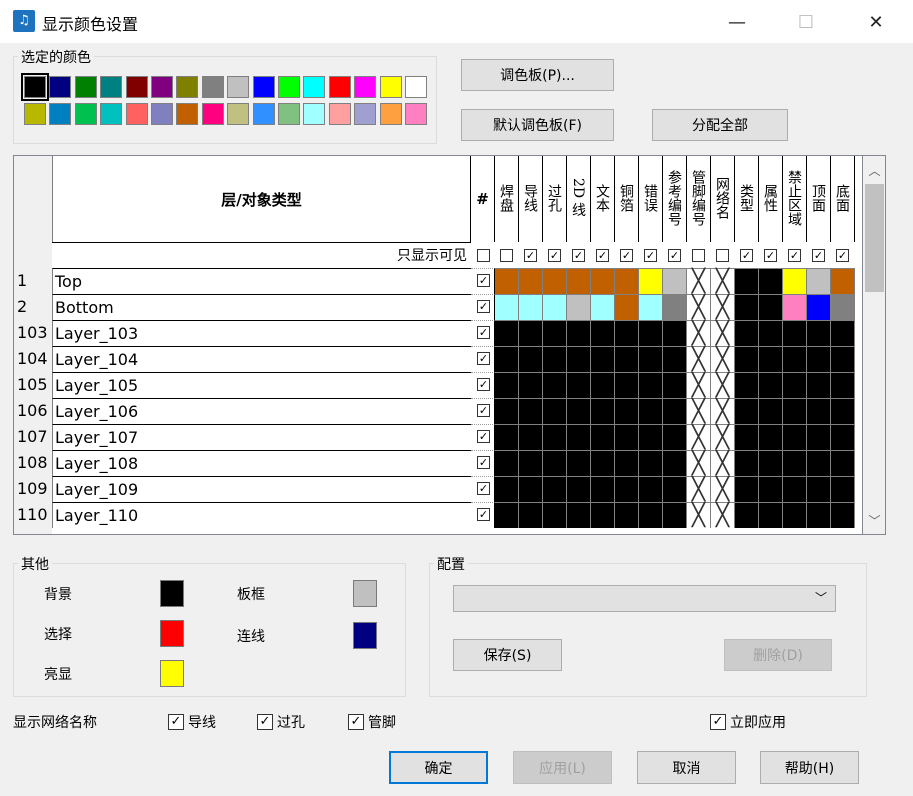 This screenshot has width=913, height=796. What do you see at coordinates (699, 199) in the screenshot?
I see `column-header: 管脚编号` at bounding box center [699, 199].